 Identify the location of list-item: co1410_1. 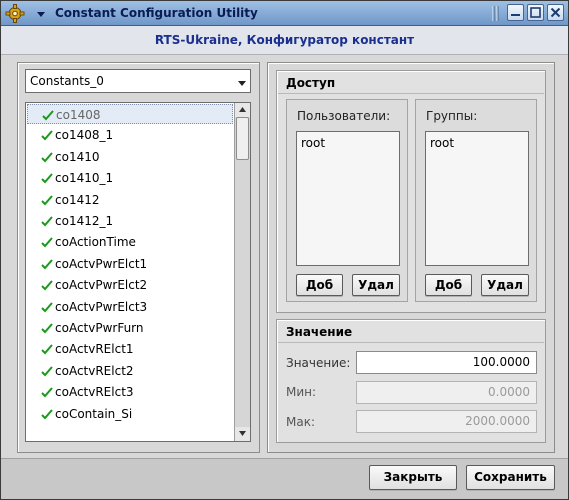
(130, 178).